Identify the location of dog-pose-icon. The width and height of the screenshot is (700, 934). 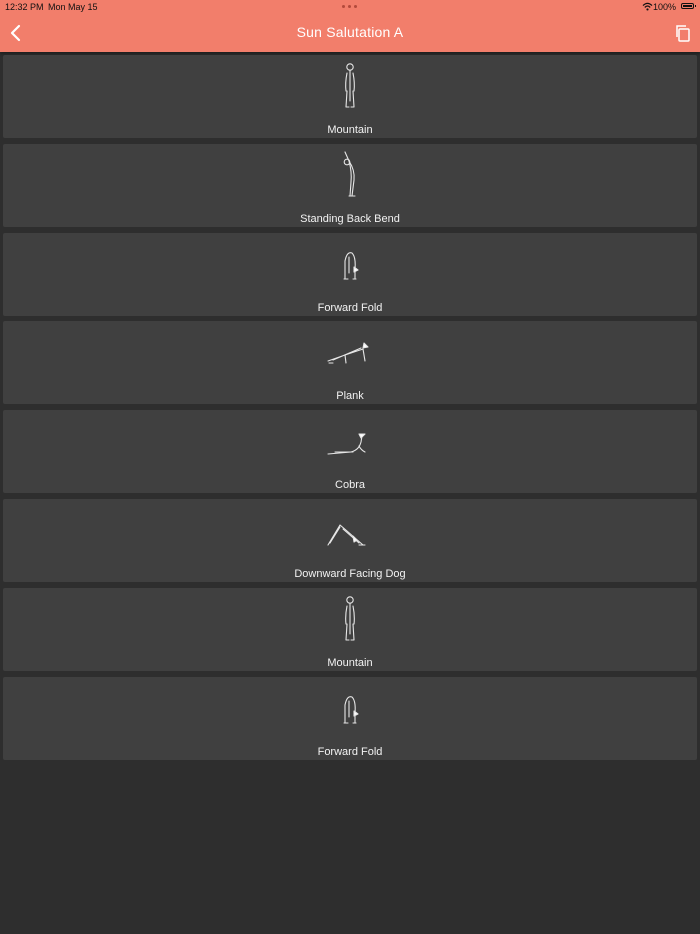
(346, 535).